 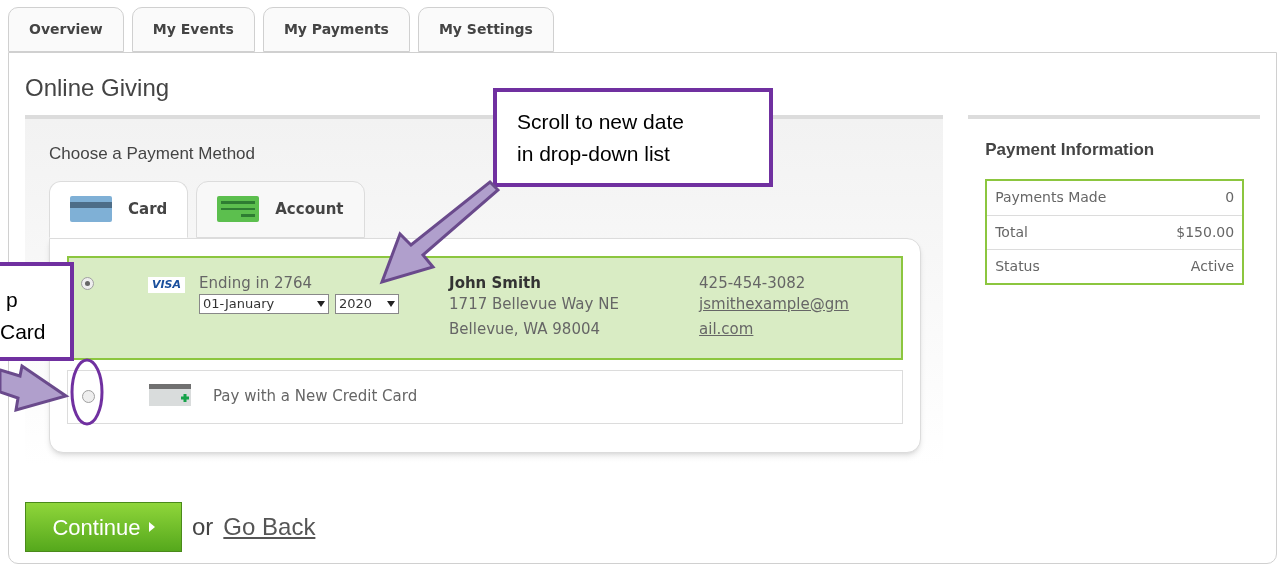 I want to click on tab: My Events, so click(x=193, y=29).